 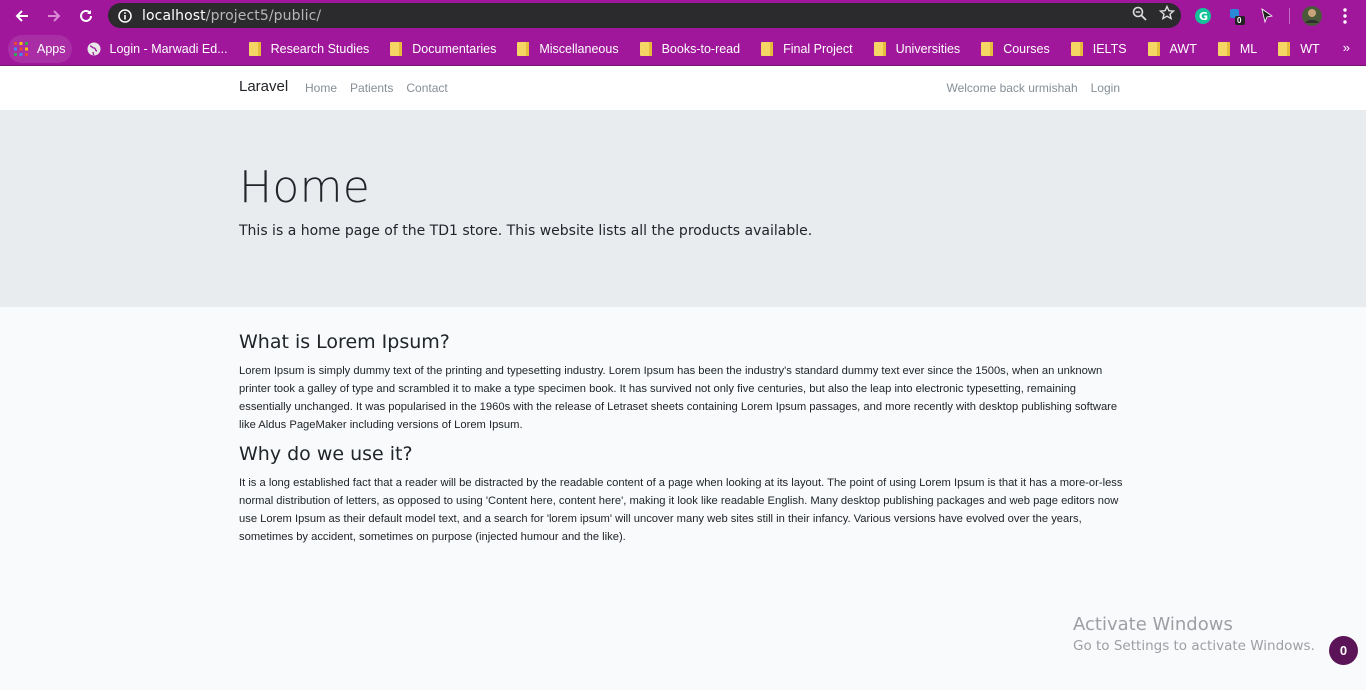 I want to click on bookmark-apps: Apps, so click(x=40, y=48).